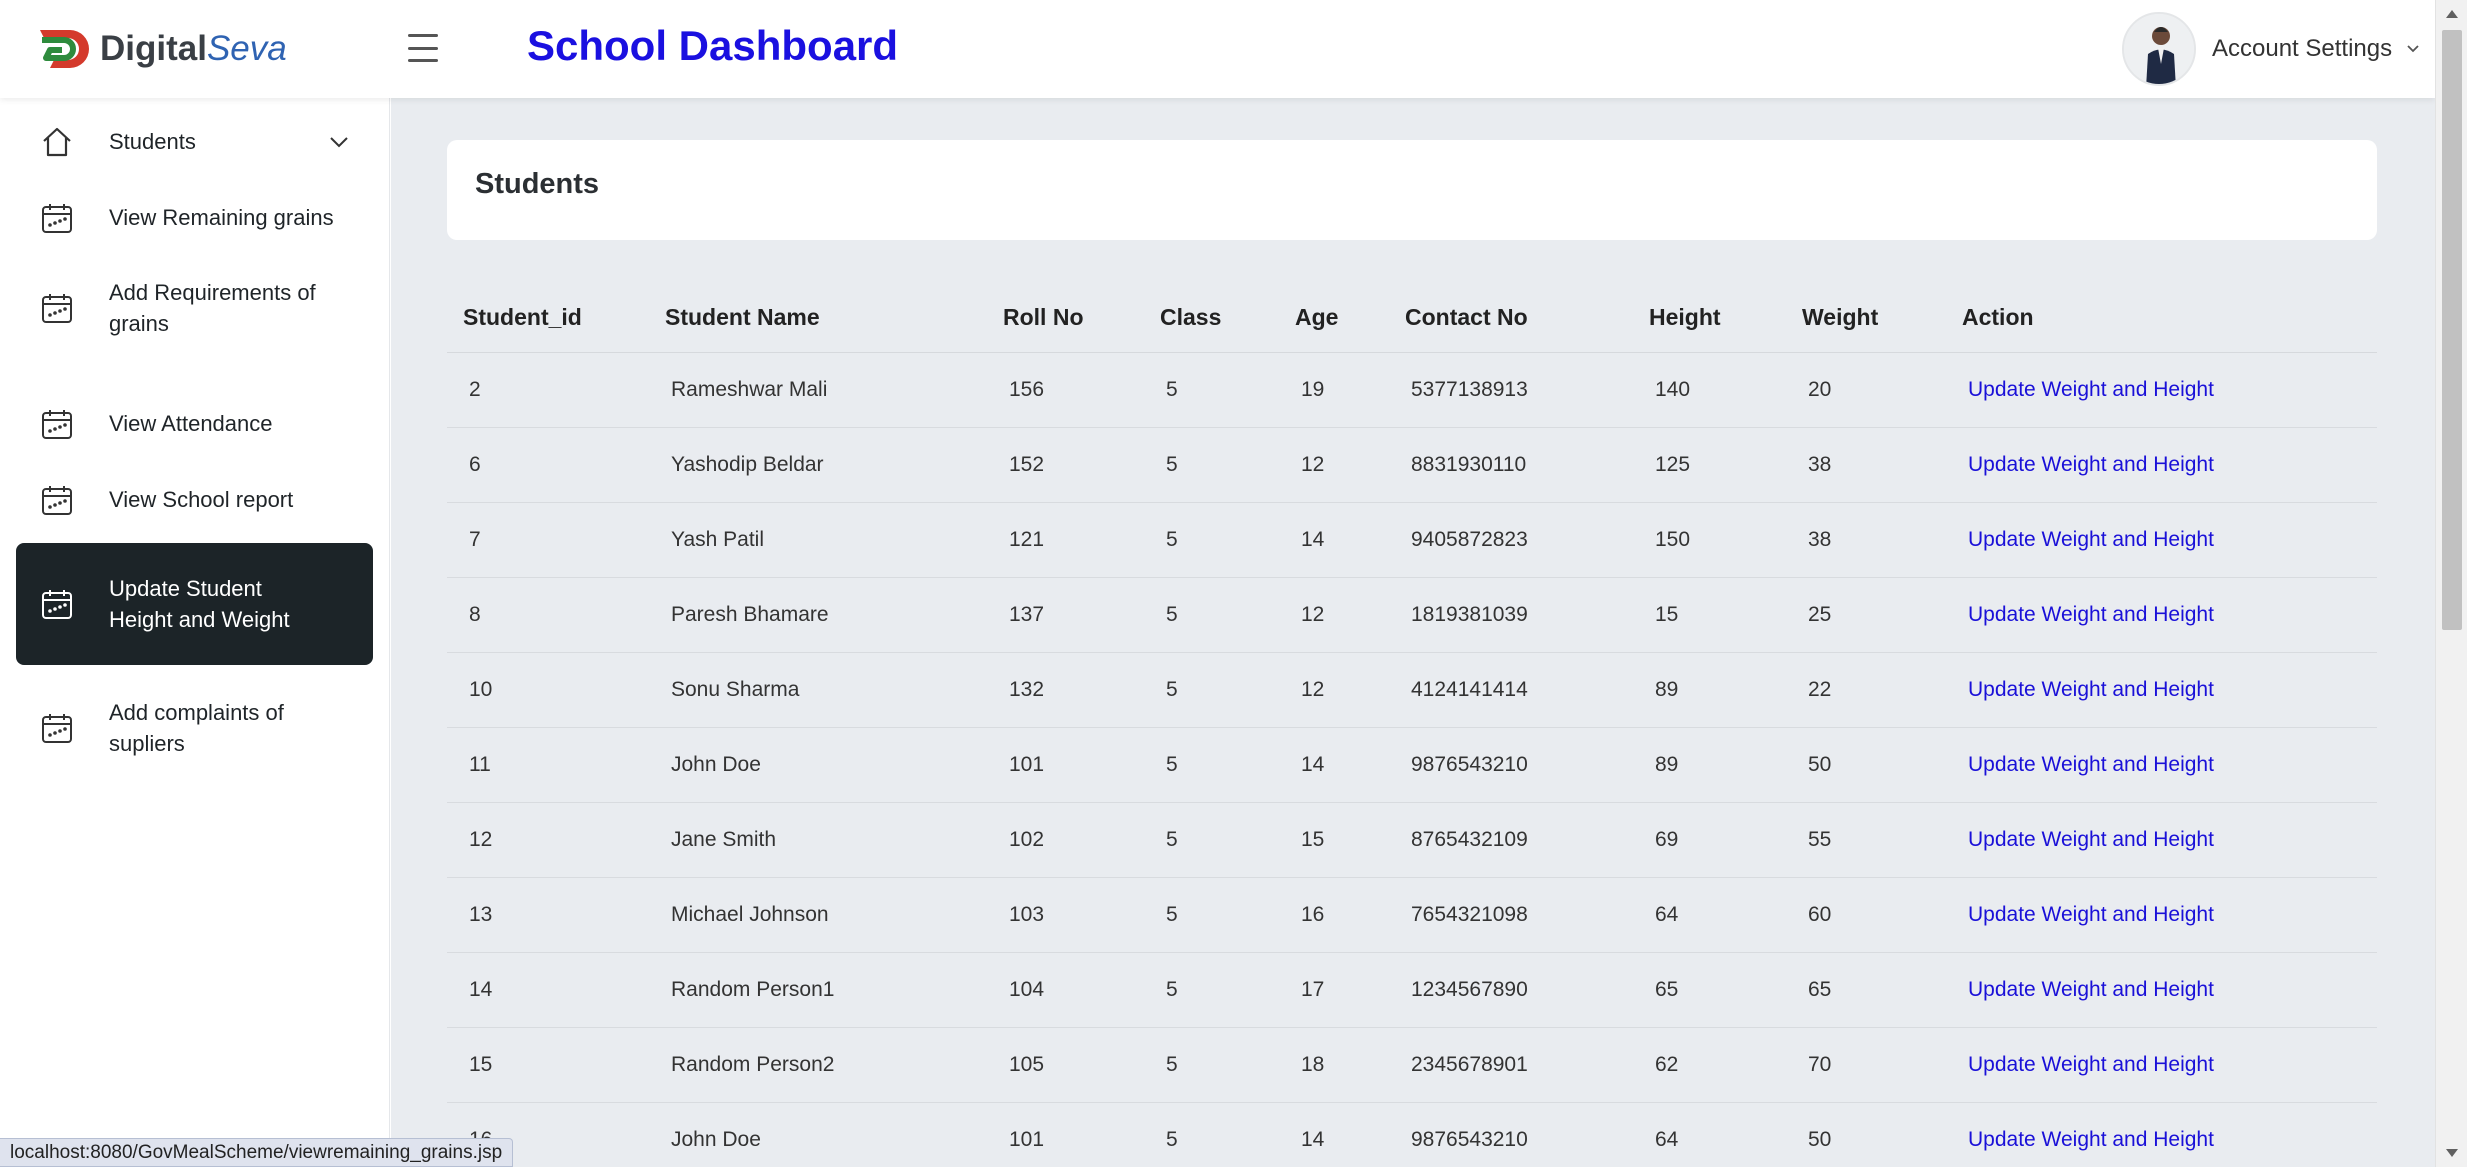 This screenshot has height=1167, width=2467. Describe the element at coordinates (1350, 318) in the screenshot. I see `column-header: Age` at that location.